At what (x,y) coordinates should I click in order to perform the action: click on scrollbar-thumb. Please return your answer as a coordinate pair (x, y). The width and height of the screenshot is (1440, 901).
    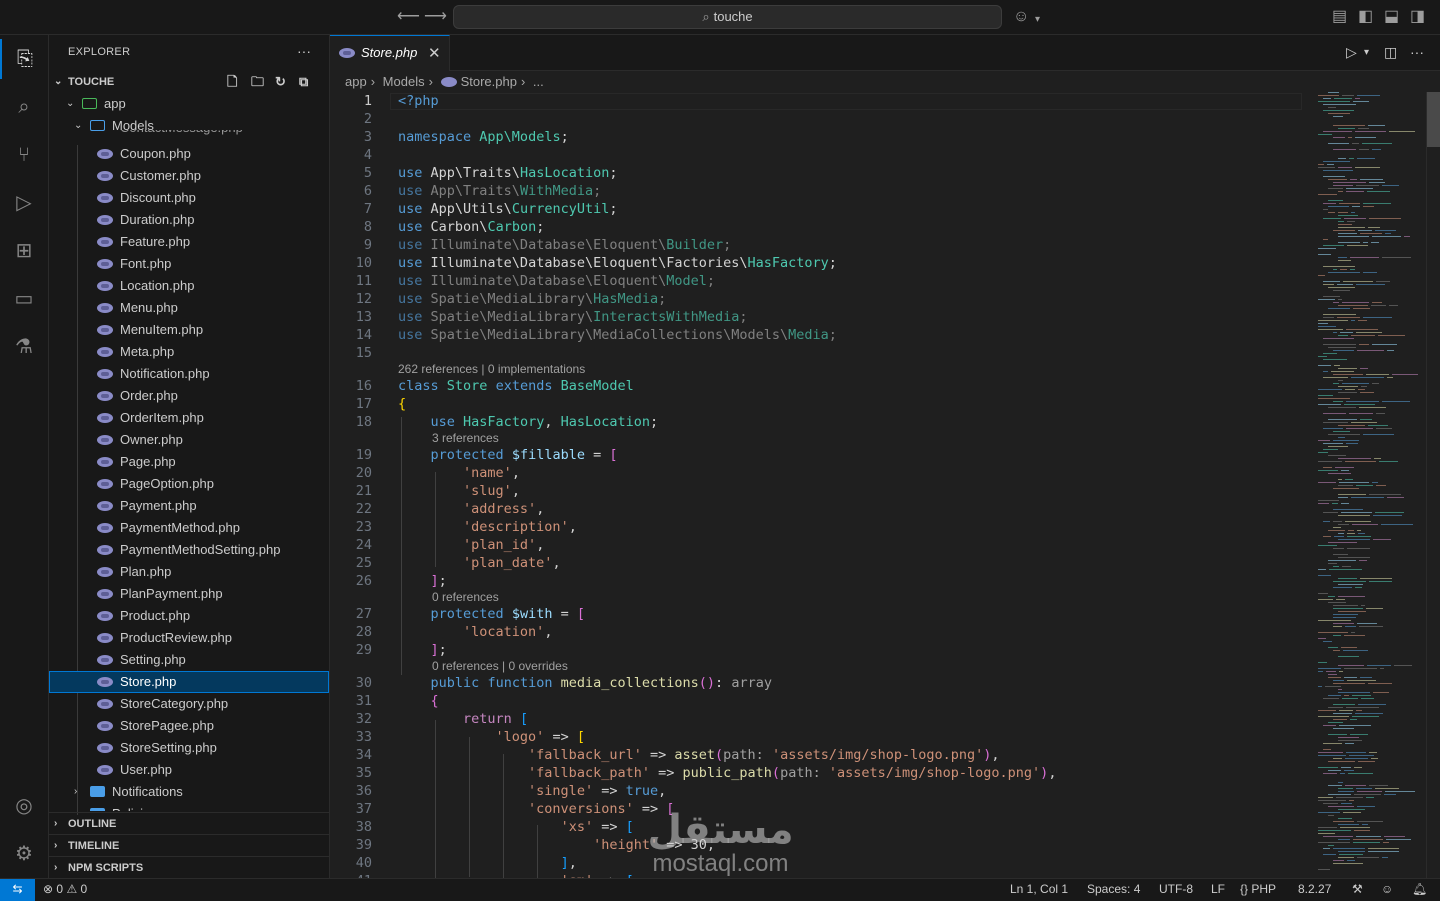
    Looking at the image, I should click on (1433, 119).